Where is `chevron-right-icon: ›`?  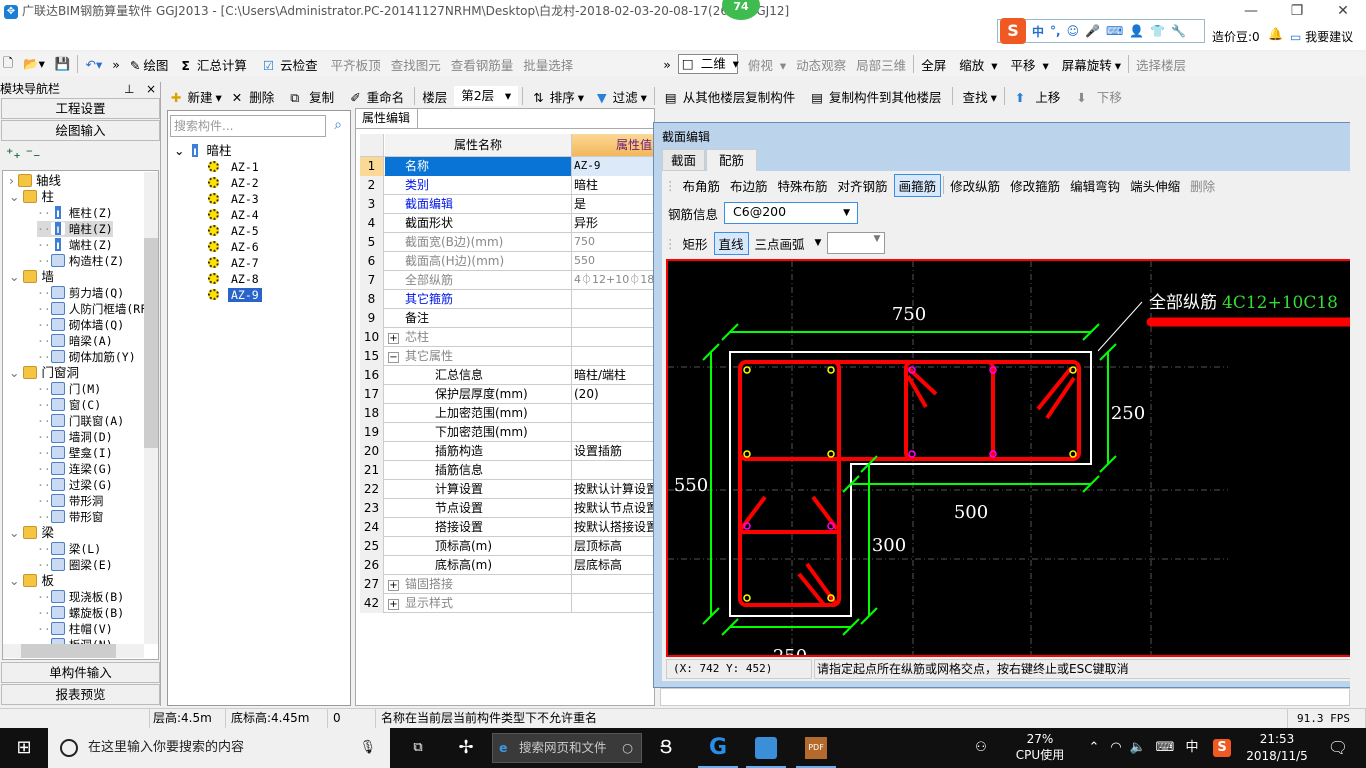 chevron-right-icon: › is located at coordinates (11, 180).